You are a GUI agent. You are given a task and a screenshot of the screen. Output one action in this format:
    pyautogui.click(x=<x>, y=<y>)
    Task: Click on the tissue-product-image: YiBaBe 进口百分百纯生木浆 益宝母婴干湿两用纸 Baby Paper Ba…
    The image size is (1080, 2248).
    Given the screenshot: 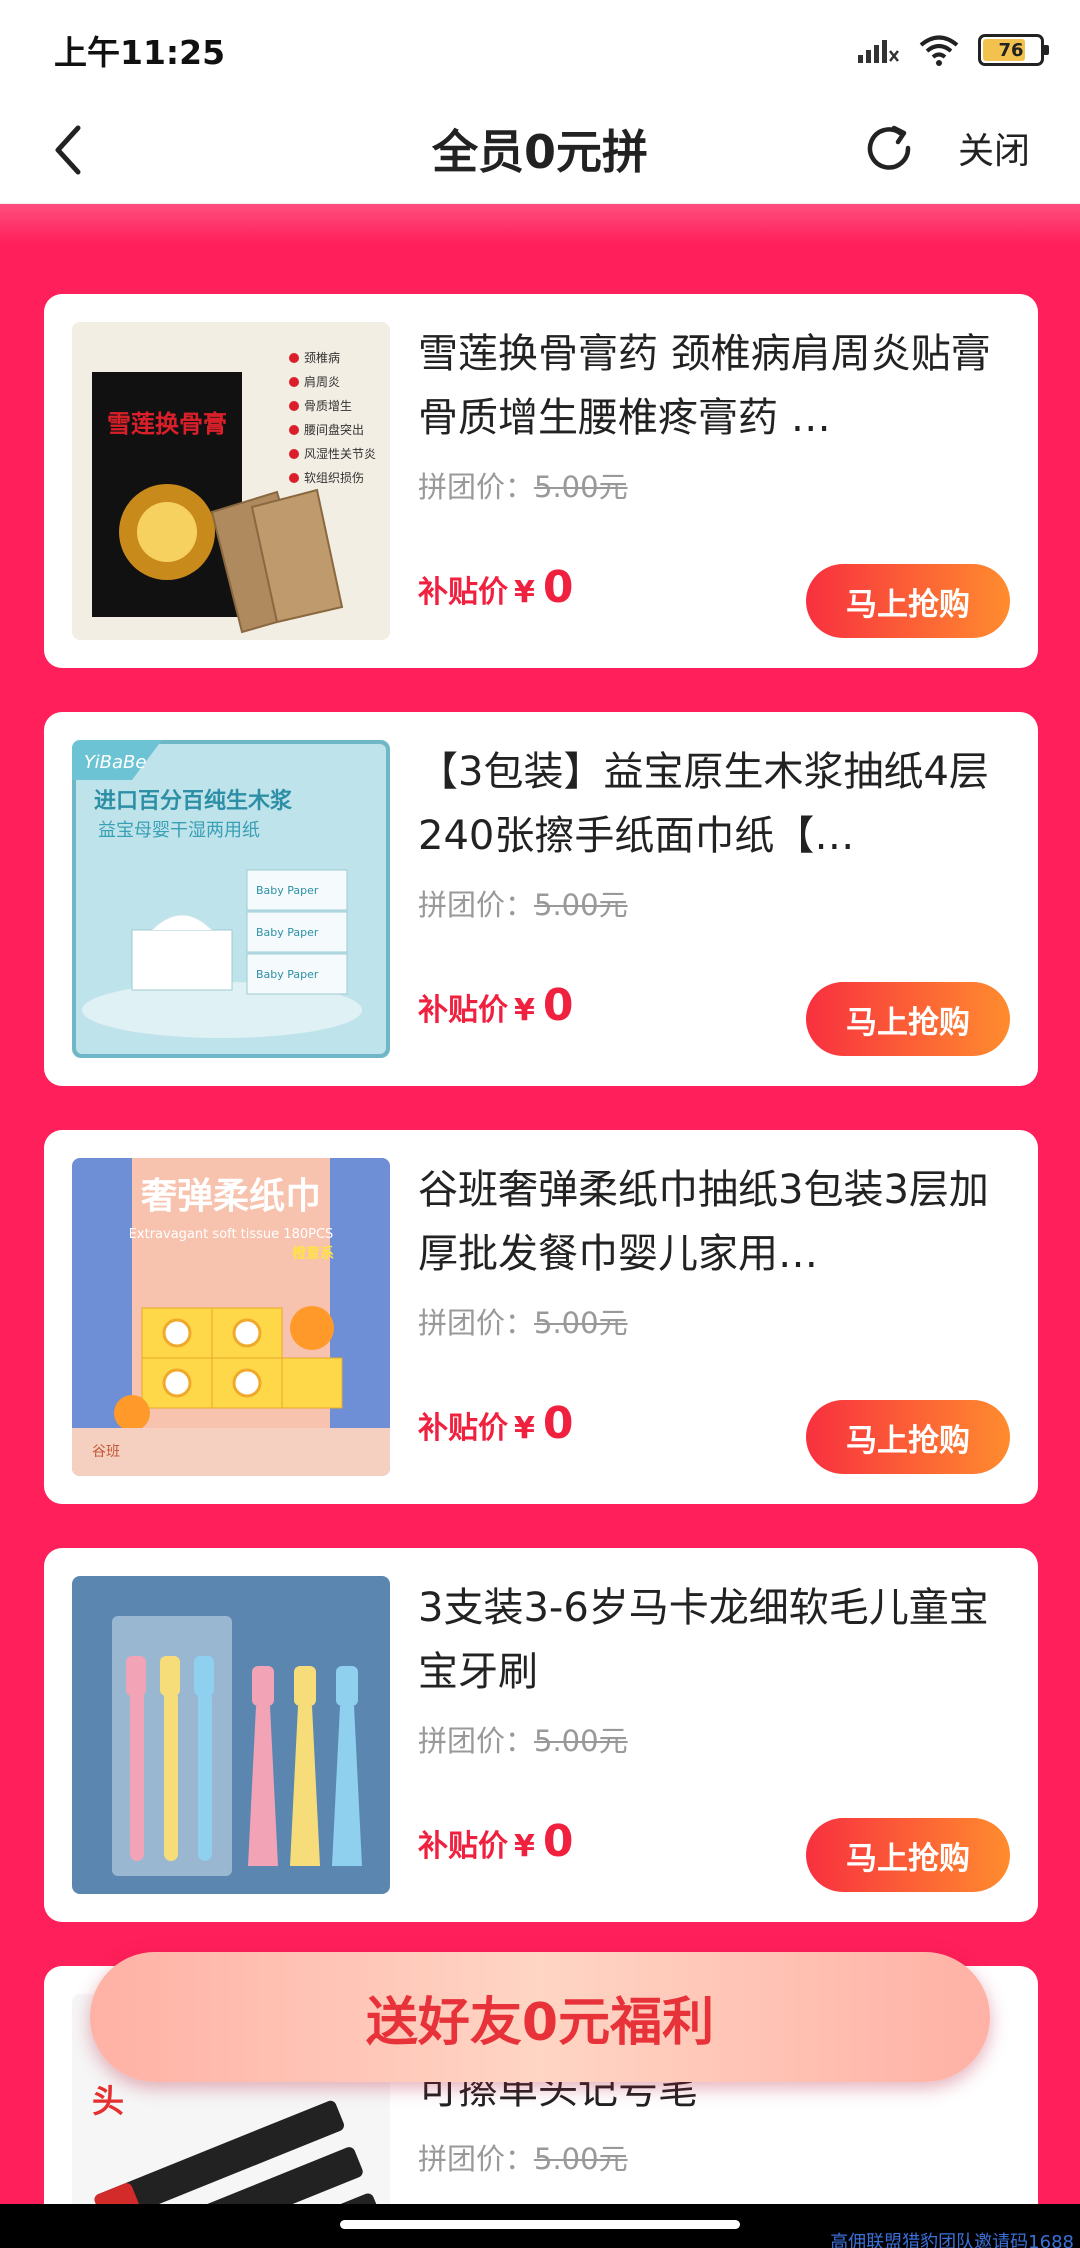 What is the action you would take?
    pyautogui.click(x=231, y=899)
    